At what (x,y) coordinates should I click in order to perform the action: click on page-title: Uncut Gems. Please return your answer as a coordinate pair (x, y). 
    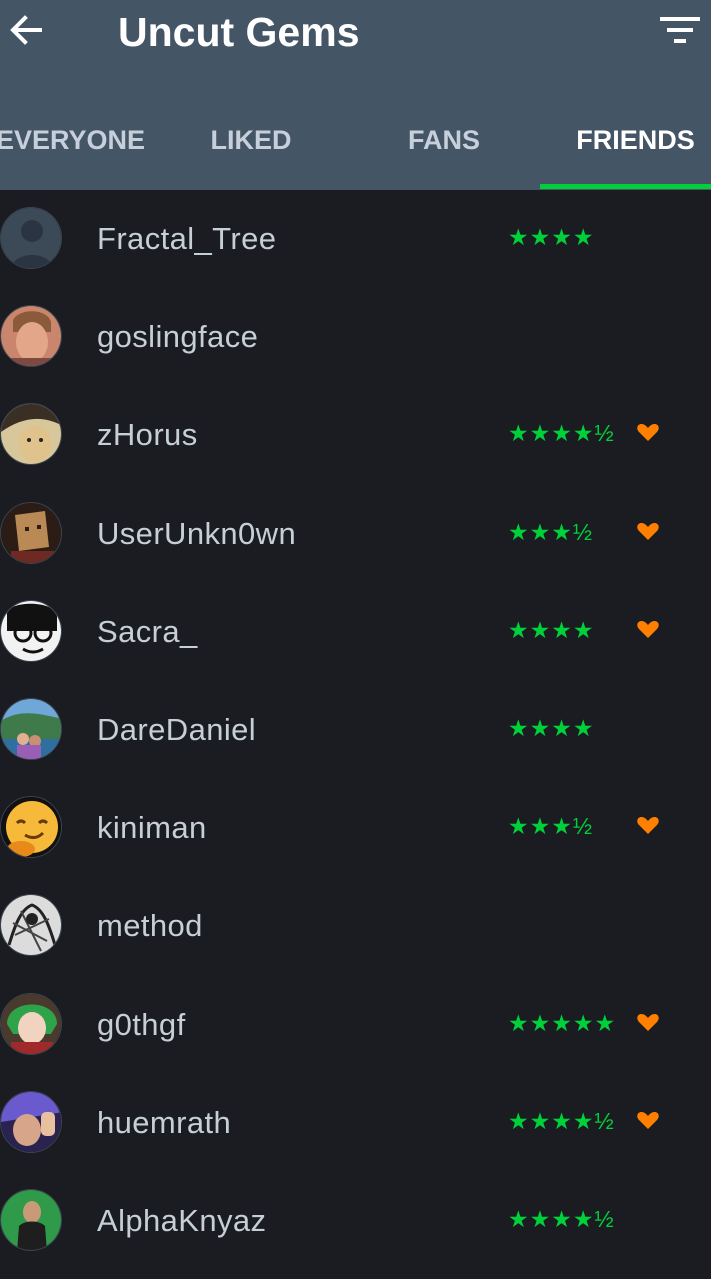
    Looking at the image, I should click on (239, 32).